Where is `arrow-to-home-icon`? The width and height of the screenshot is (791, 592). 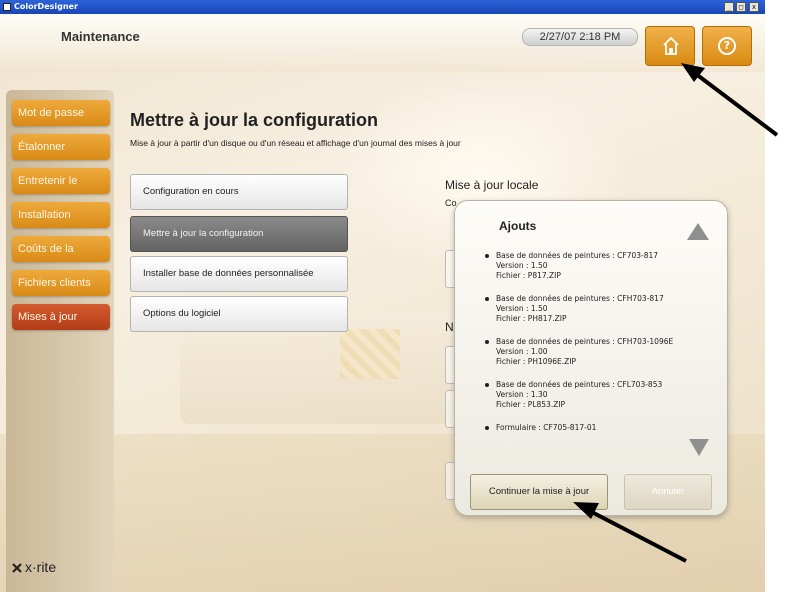
arrow-to-home-icon is located at coordinates (730, 100).